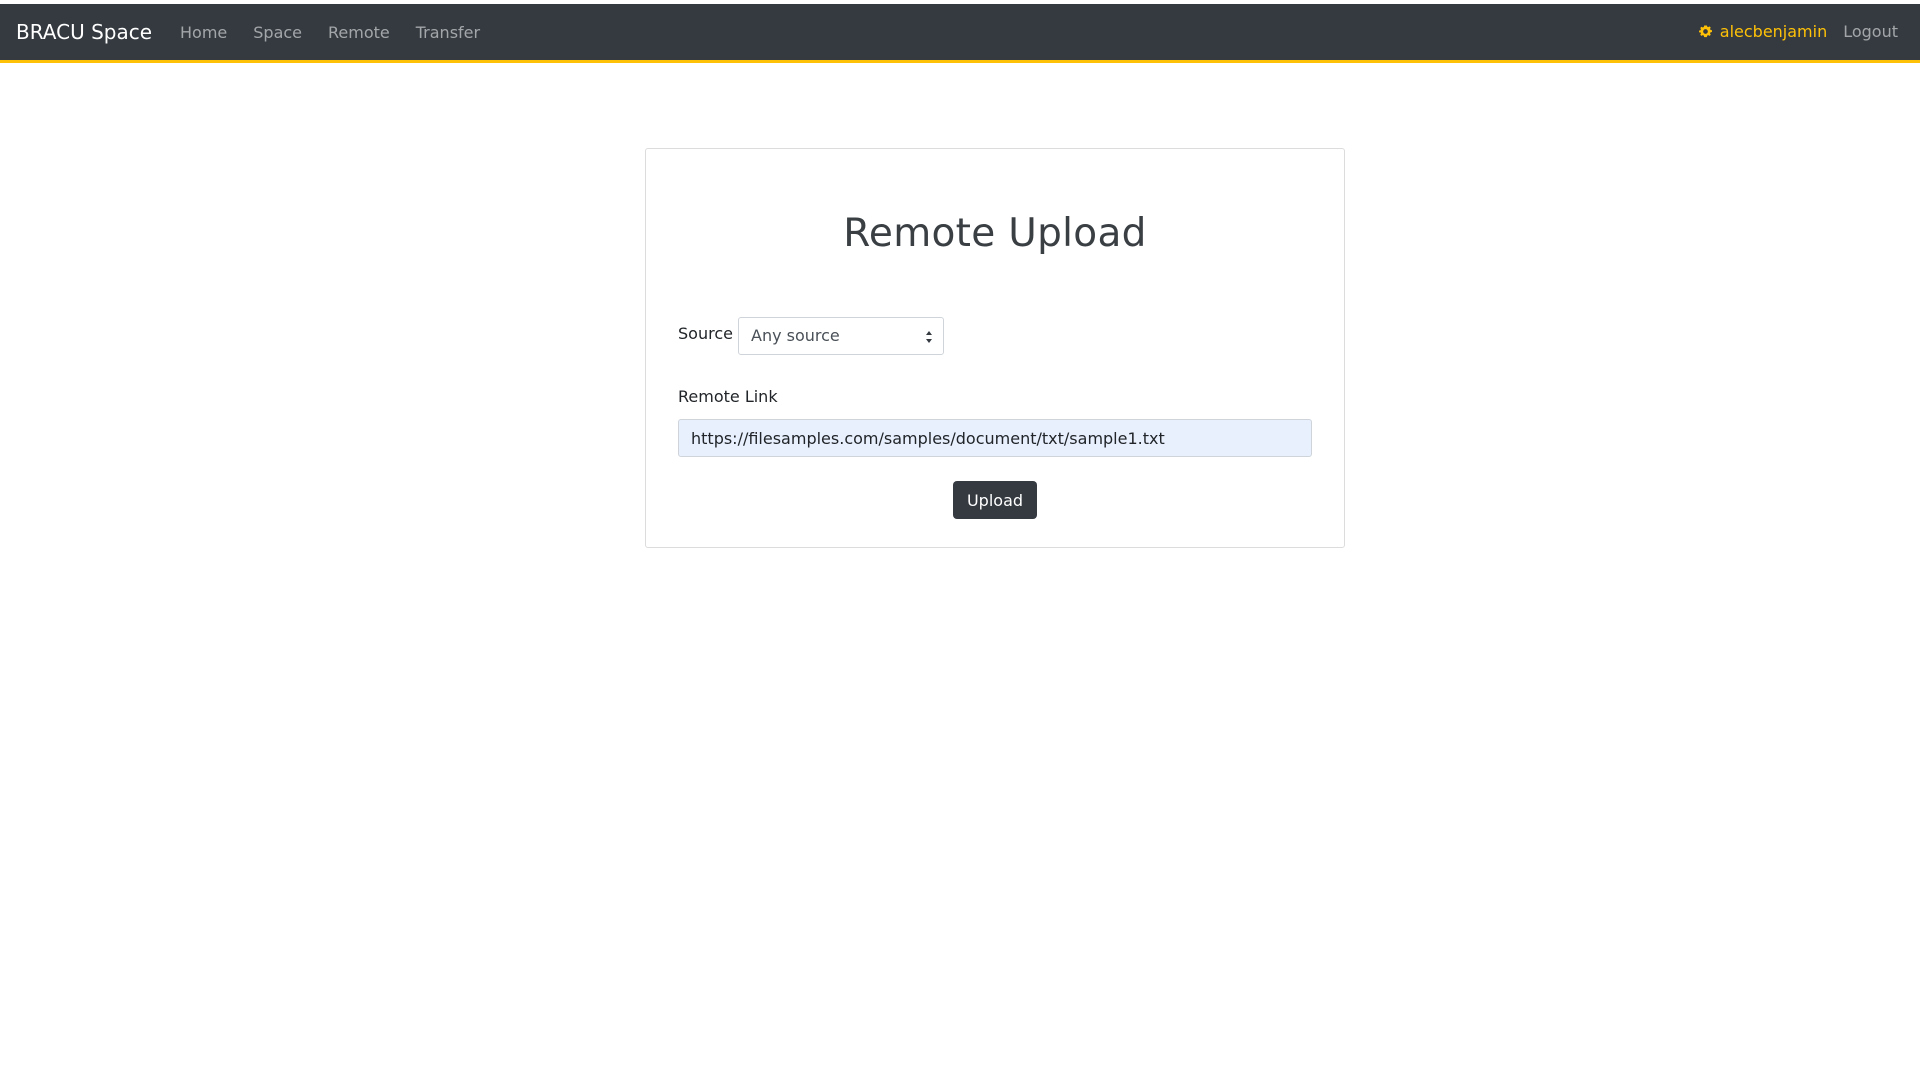  What do you see at coordinates (995, 233) in the screenshot?
I see `page-title: Remote Upload` at bounding box center [995, 233].